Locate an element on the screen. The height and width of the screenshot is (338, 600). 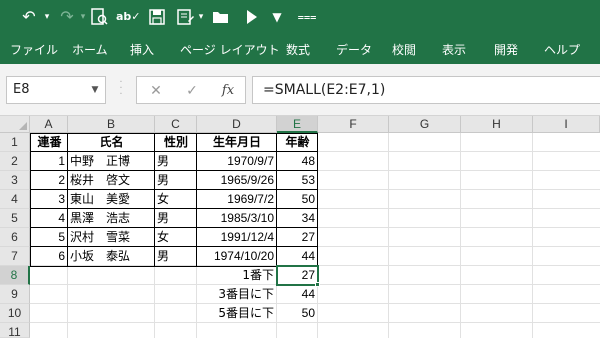
tab-home: ホーム is located at coordinates (90, 50).